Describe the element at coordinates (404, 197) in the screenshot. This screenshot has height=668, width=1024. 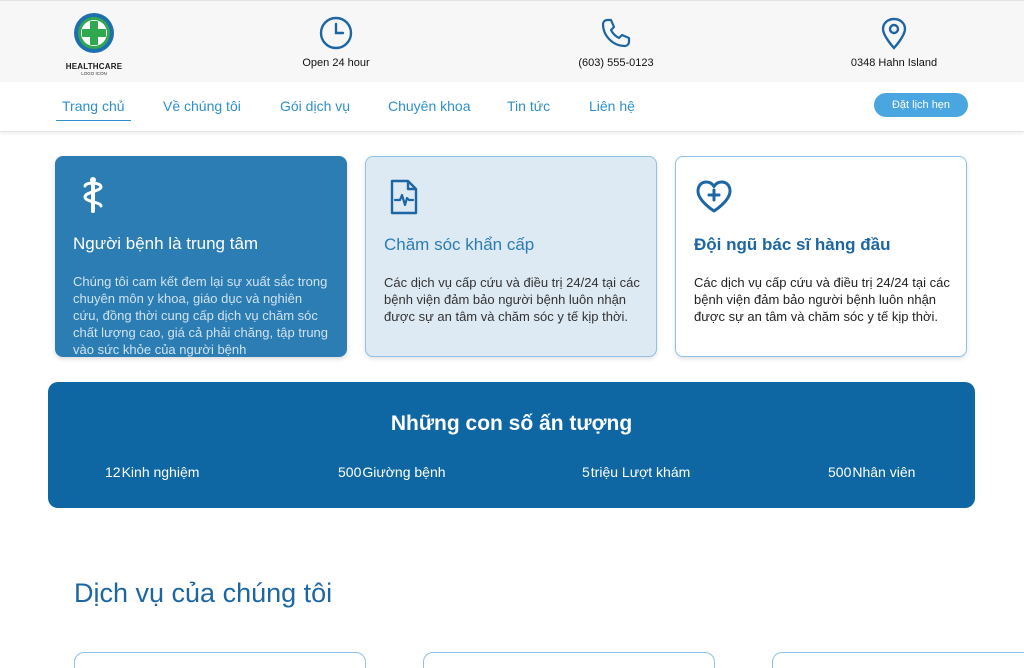
I see `medical-report-icon` at that location.